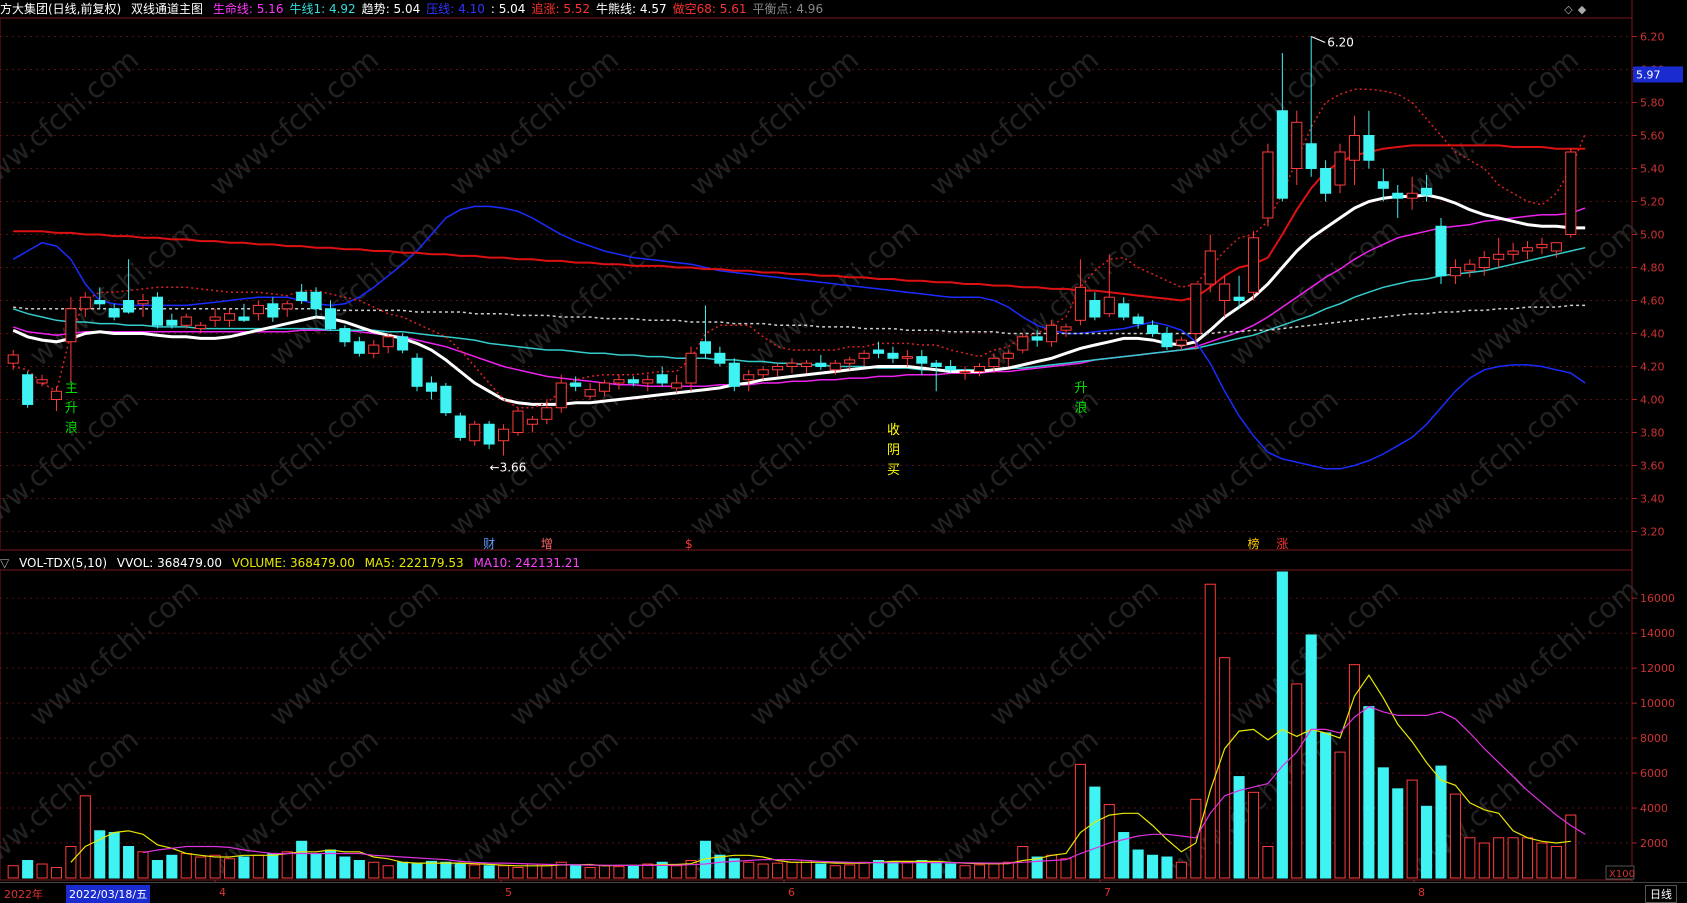 Image resolution: width=1687 pixels, height=903 pixels. What do you see at coordinates (60, 9) in the screenshot?
I see `stock-title: 方大集团(日线,前复权)` at bounding box center [60, 9].